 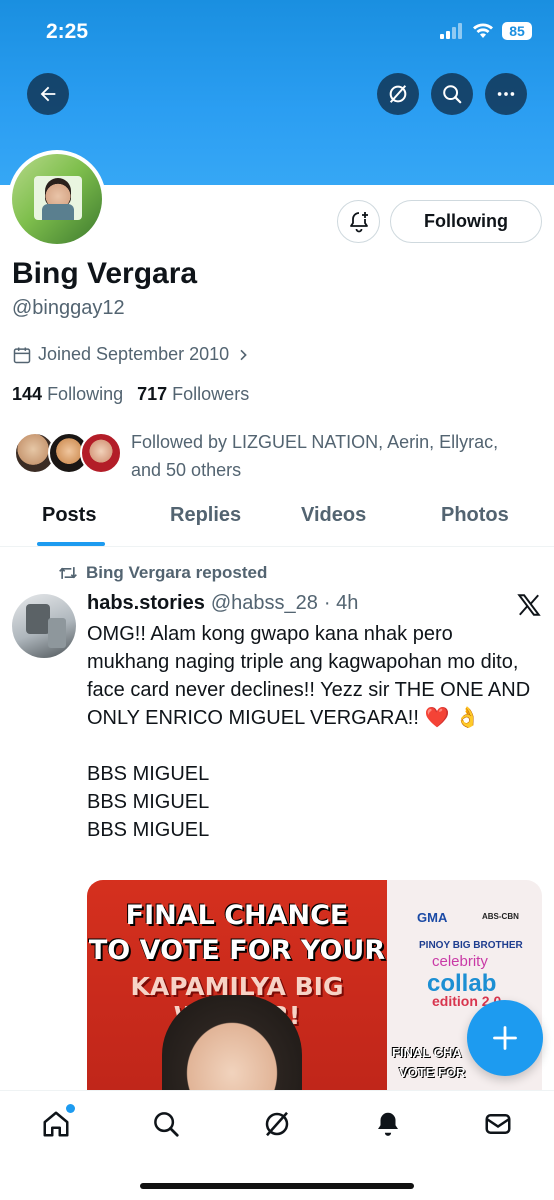 I want to click on followed-by-avatars, so click(x=69, y=455).